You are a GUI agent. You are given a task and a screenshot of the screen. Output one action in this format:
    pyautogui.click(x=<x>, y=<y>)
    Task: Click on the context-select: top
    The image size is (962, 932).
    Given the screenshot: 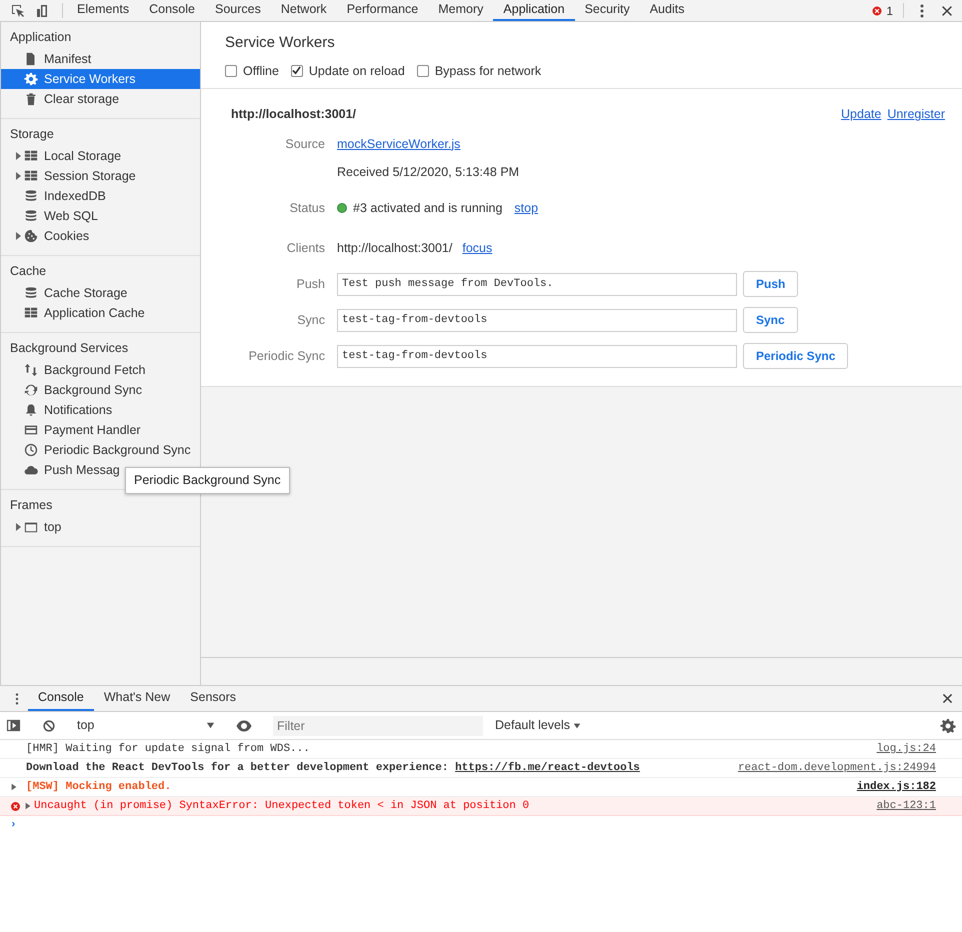 What is the action you would take?
    pyautogui.click(x=146, y=725)
    